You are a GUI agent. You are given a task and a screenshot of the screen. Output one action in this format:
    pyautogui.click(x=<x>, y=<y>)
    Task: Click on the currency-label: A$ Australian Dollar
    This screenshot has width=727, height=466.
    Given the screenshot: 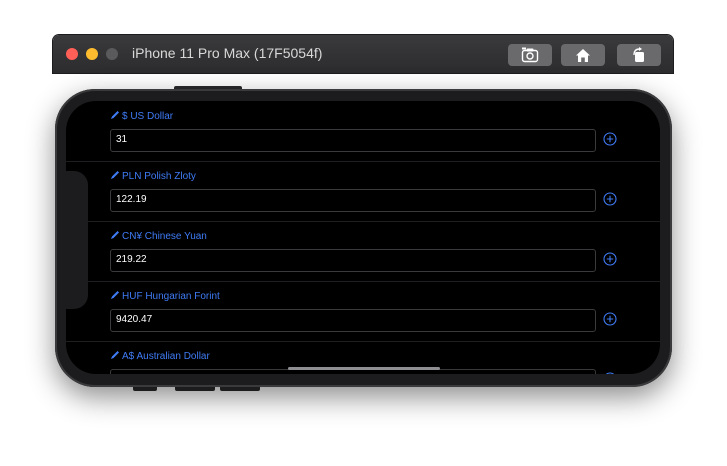 What is the action you would take?
    pyautogui.click(x=160, y=356)
    